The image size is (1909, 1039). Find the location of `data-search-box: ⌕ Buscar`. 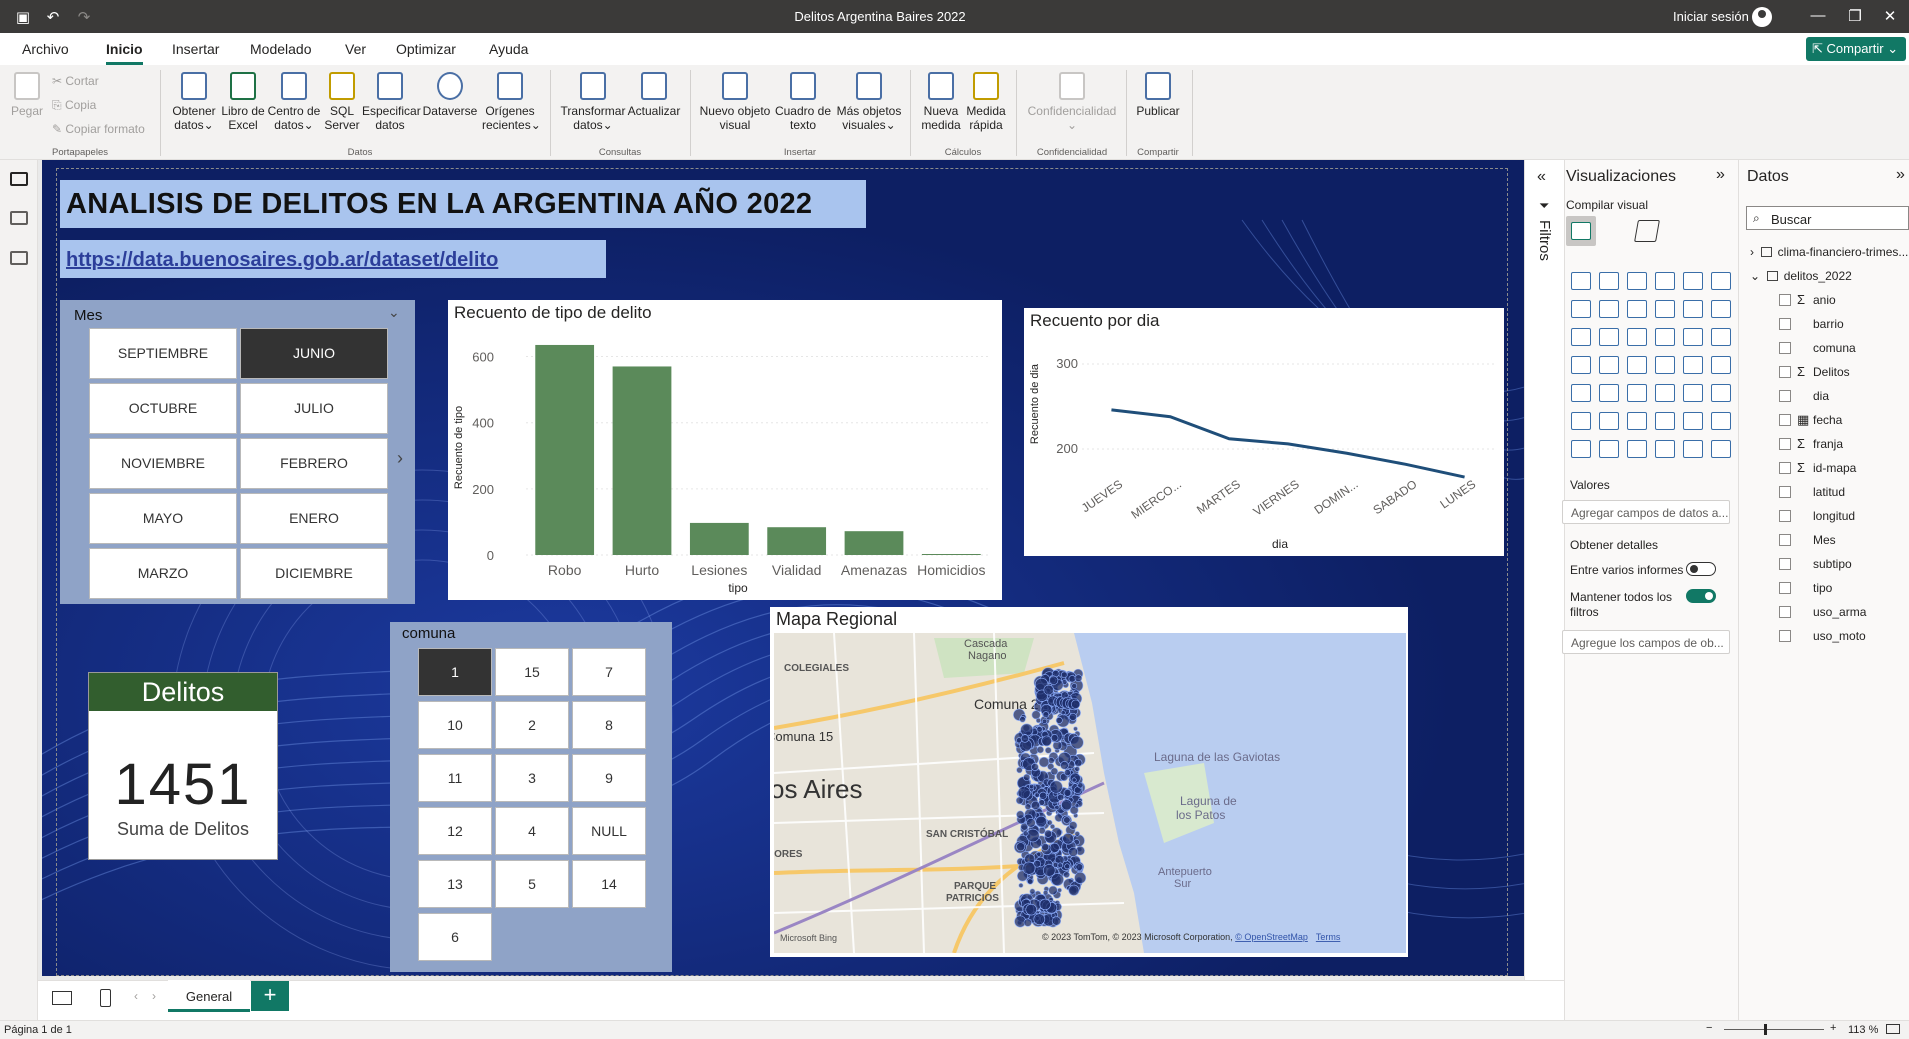

data-search-box: ⌕ Buscar is located at coordinates (1827, 218).